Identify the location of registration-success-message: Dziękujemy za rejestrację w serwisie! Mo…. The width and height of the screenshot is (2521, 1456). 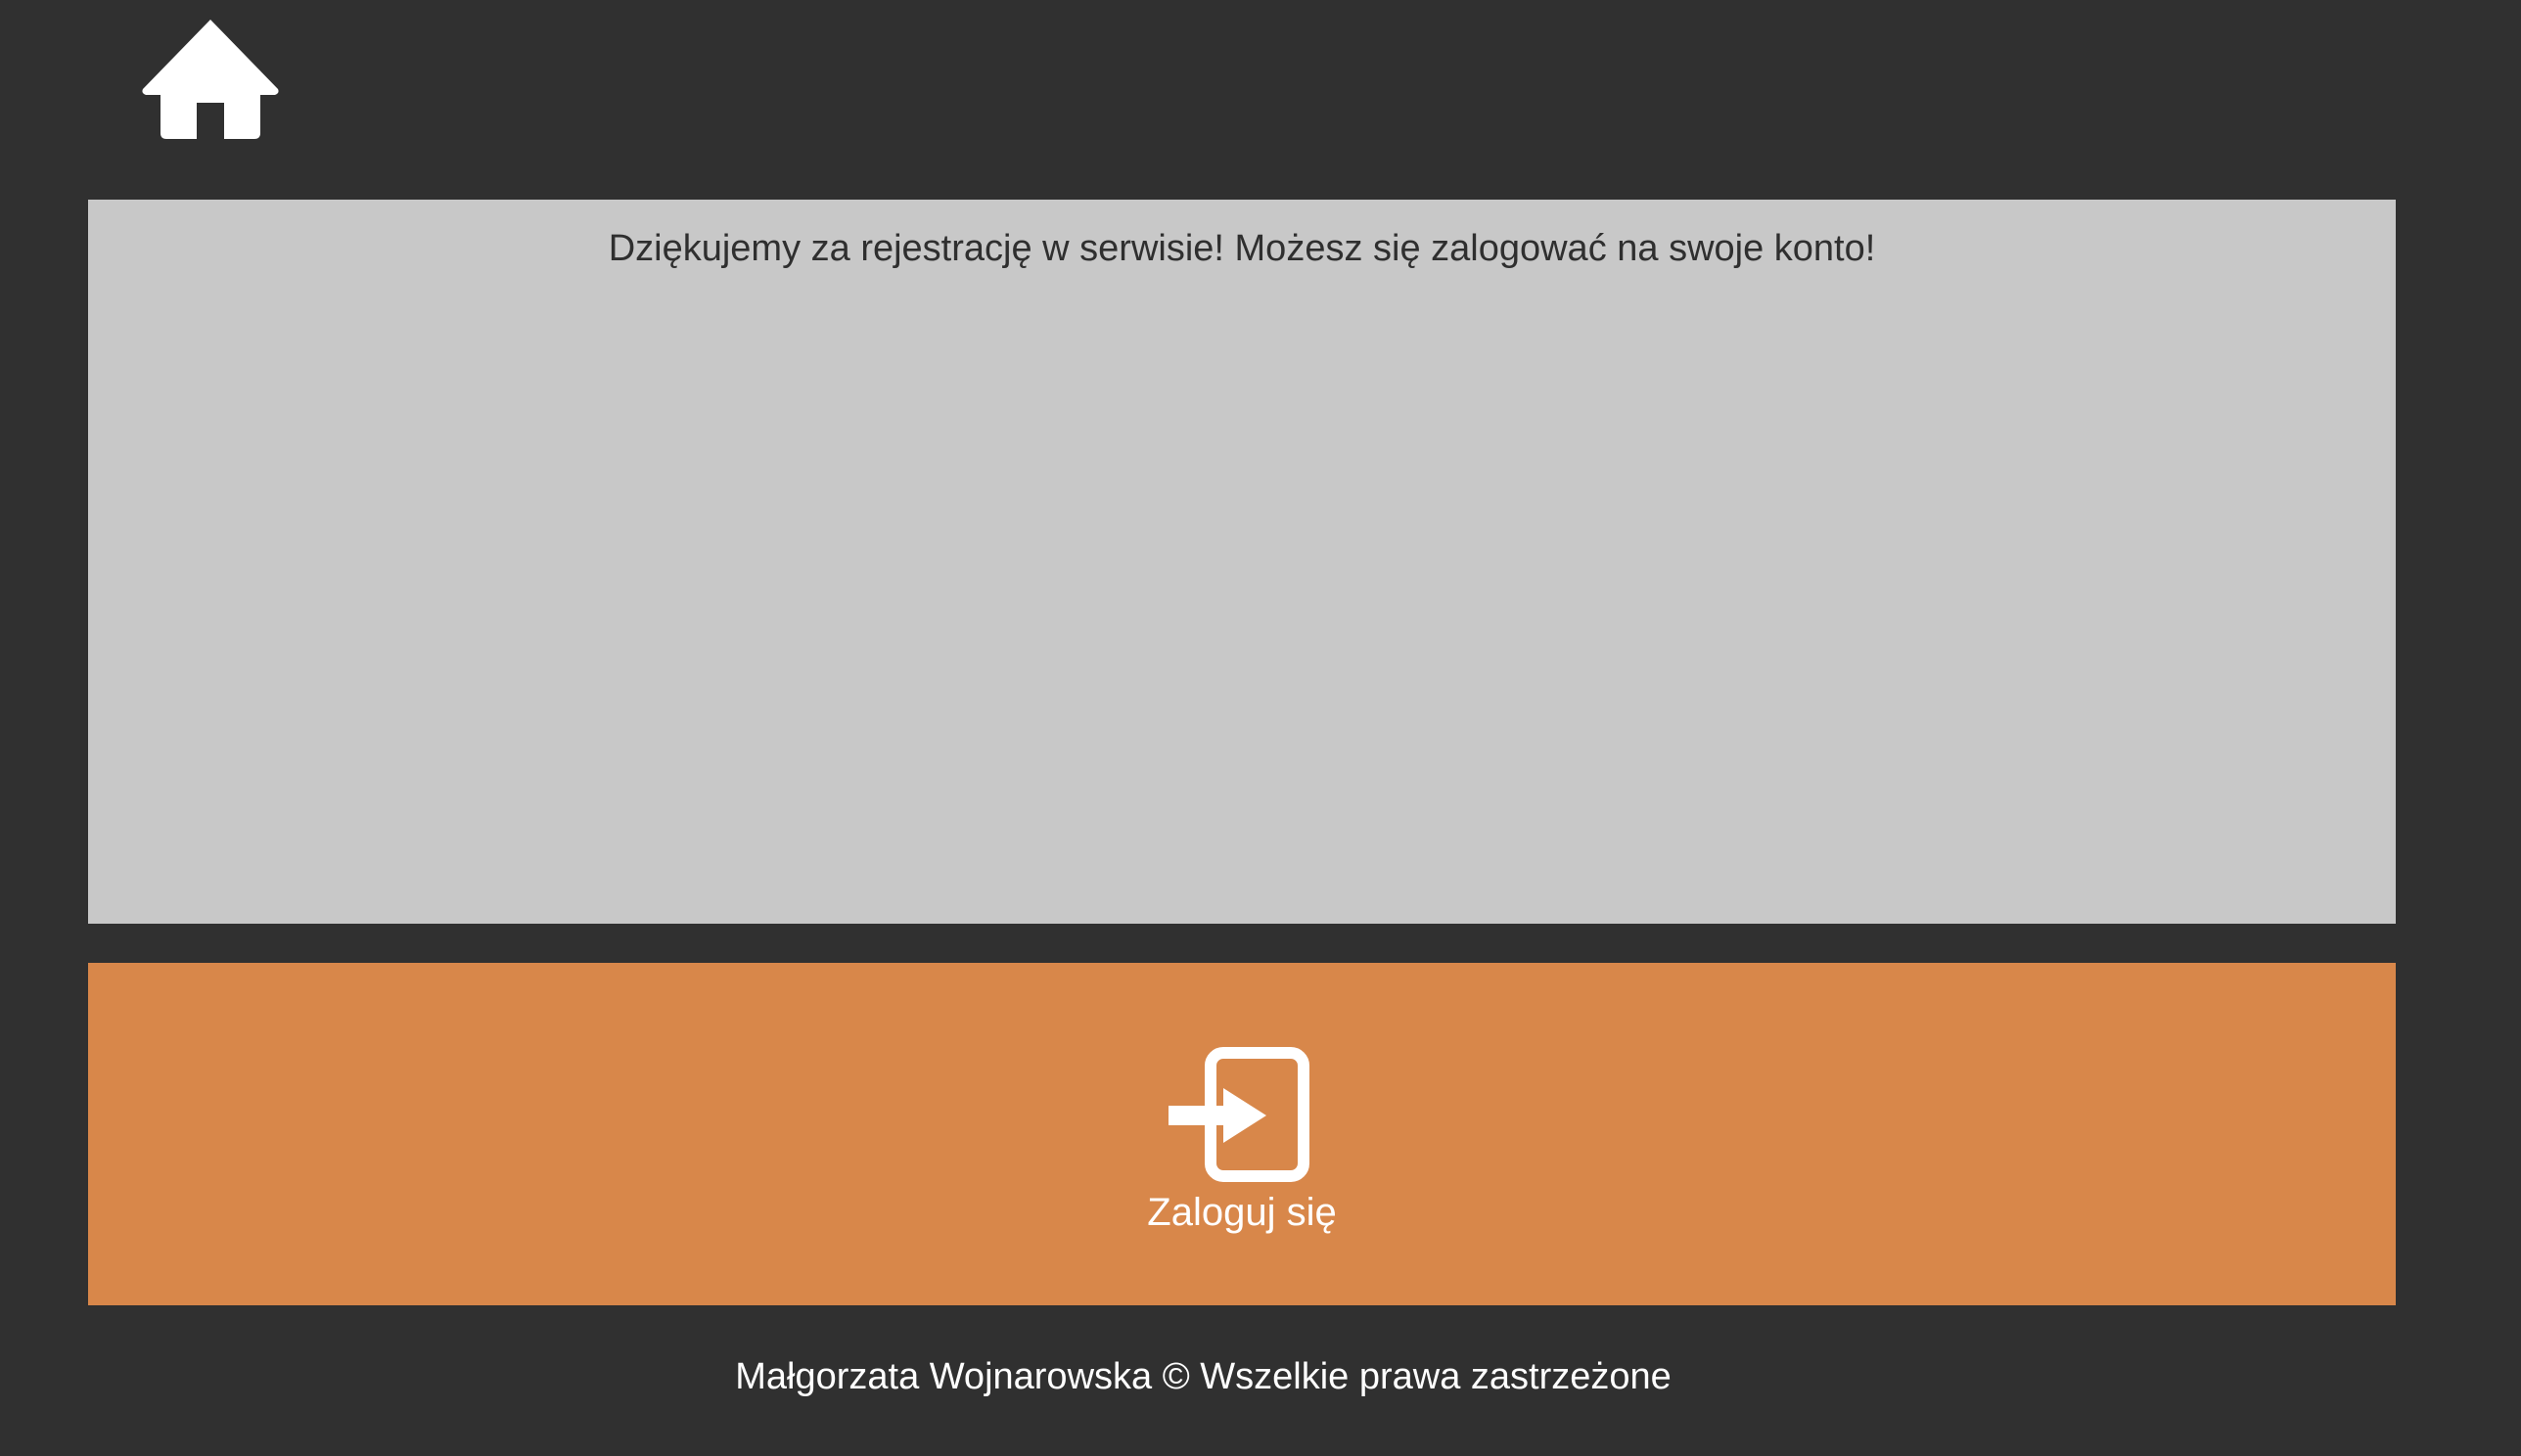
(1242, 248).